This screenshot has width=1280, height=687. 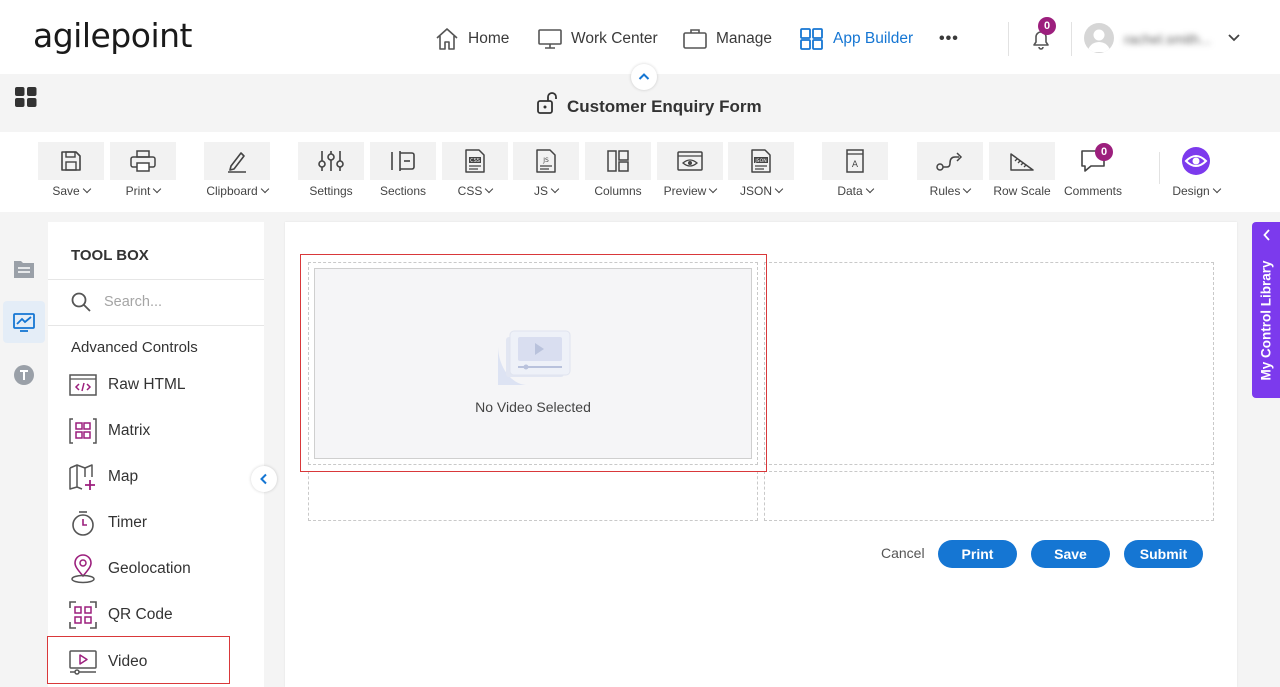 What do you see at coordinates (26, 97) in the screenshot?
I see `app-grid-icon` at bounding box center [26, 97].